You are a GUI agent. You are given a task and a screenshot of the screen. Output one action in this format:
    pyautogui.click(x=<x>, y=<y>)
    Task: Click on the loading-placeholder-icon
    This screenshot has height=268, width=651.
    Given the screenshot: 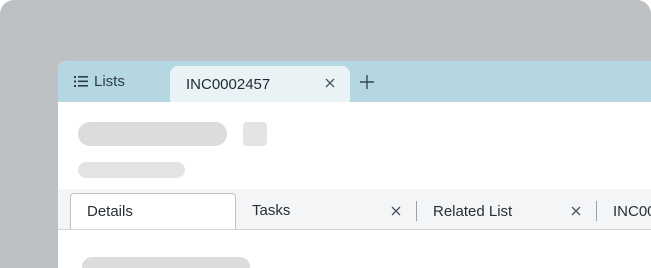 What is the action you would take?
    pyautogui.click(x=255, y=134)
    